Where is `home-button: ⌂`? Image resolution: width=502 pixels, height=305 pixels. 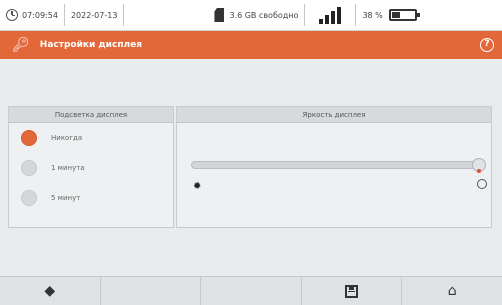
home-button: ⌂ is located at coordinates (452, 291).